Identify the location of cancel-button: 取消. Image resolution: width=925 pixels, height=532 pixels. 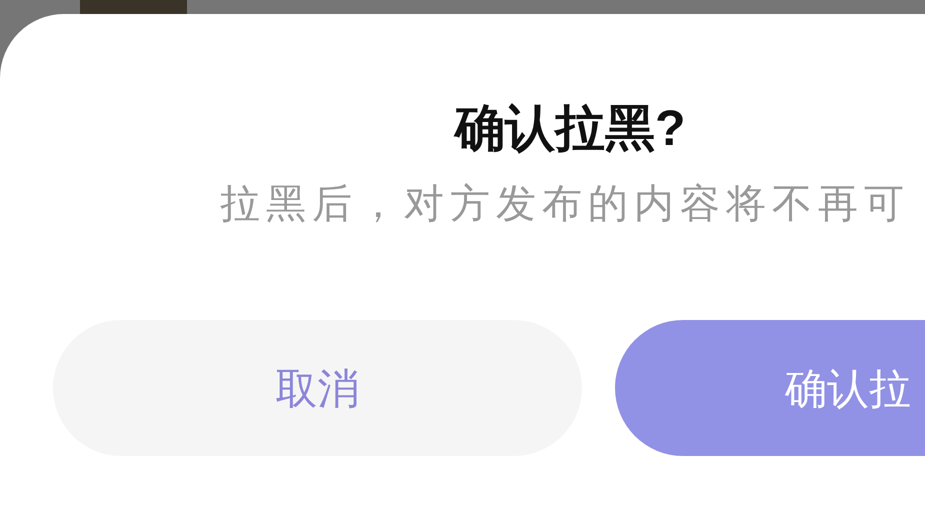
(317, 388).